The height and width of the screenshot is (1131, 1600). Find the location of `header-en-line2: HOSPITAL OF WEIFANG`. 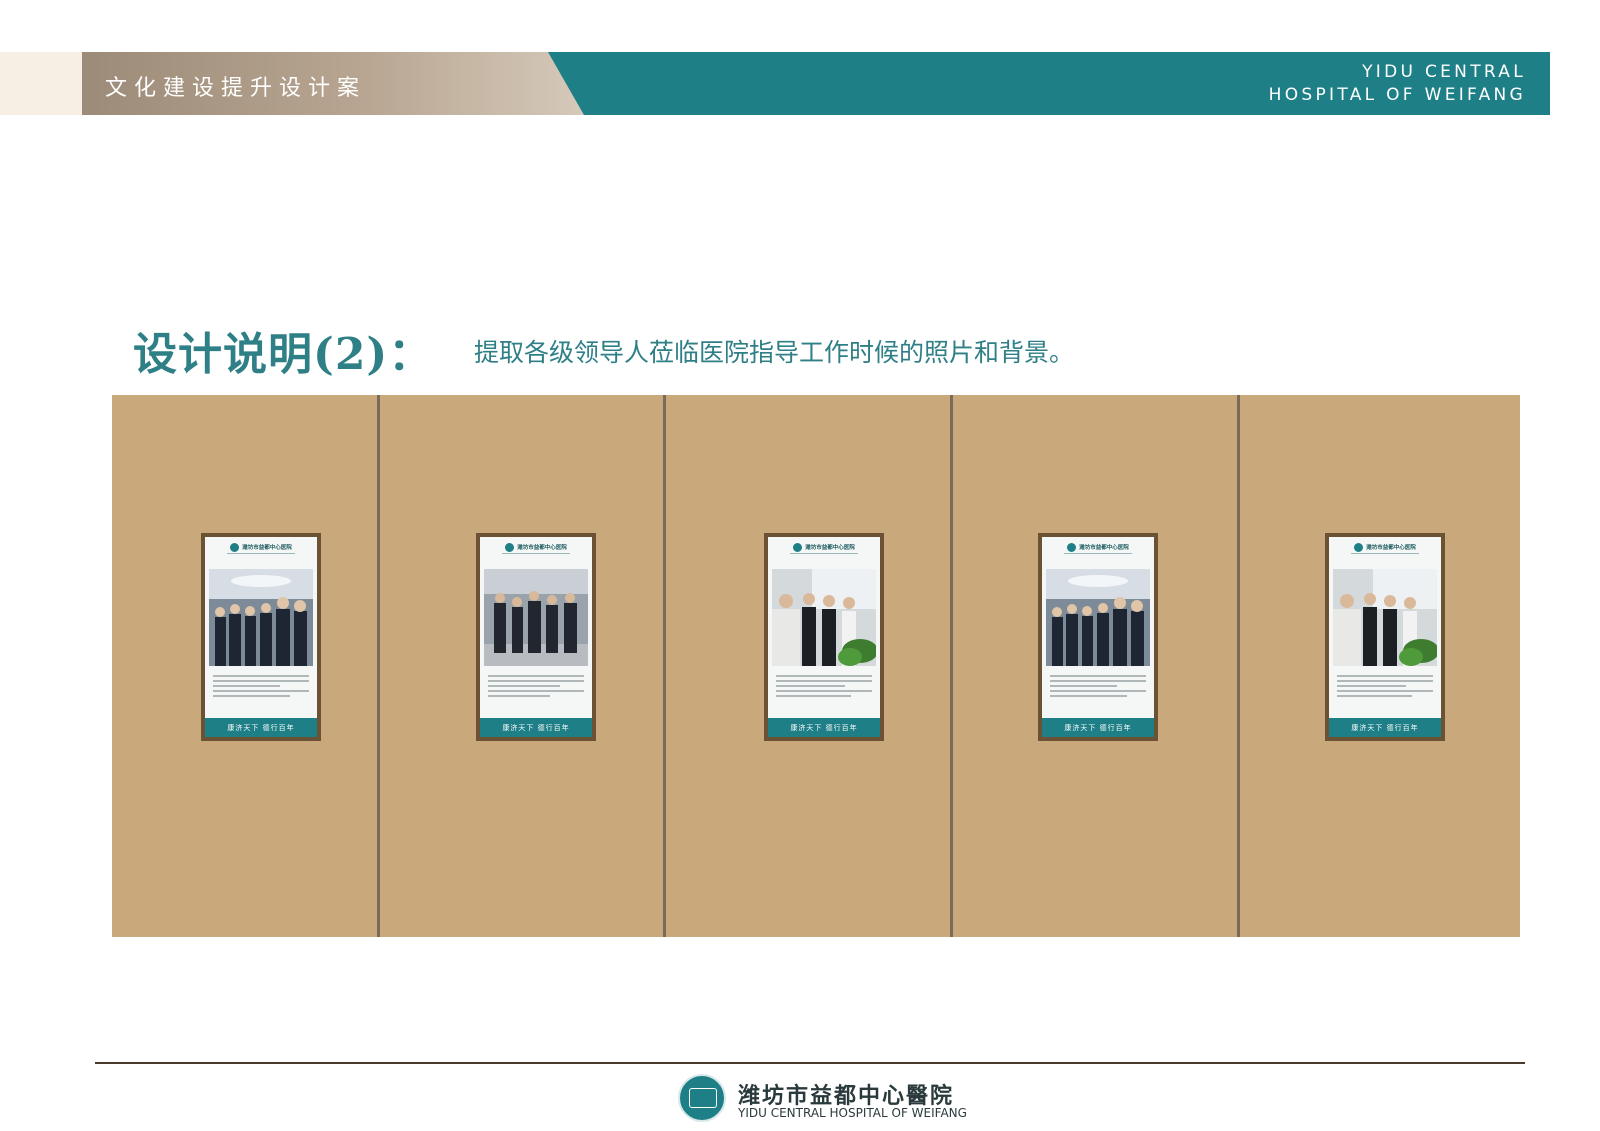

header-en-line2: HOSPITAL OF WEIFANG is located at coordinates (1397, 95).